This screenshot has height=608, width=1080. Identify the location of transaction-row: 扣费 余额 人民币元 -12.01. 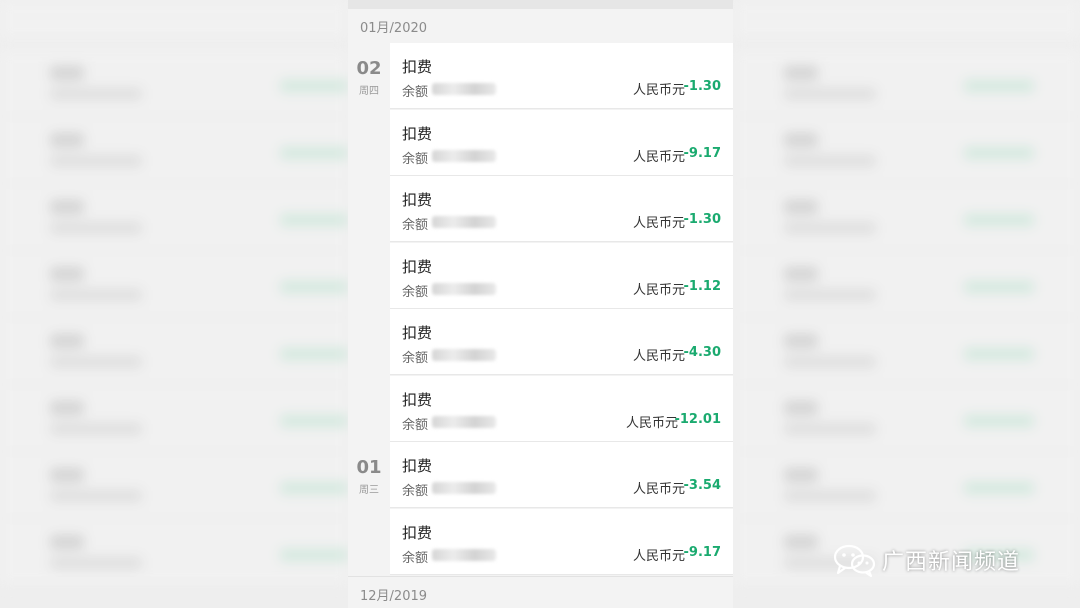
(561, 409).